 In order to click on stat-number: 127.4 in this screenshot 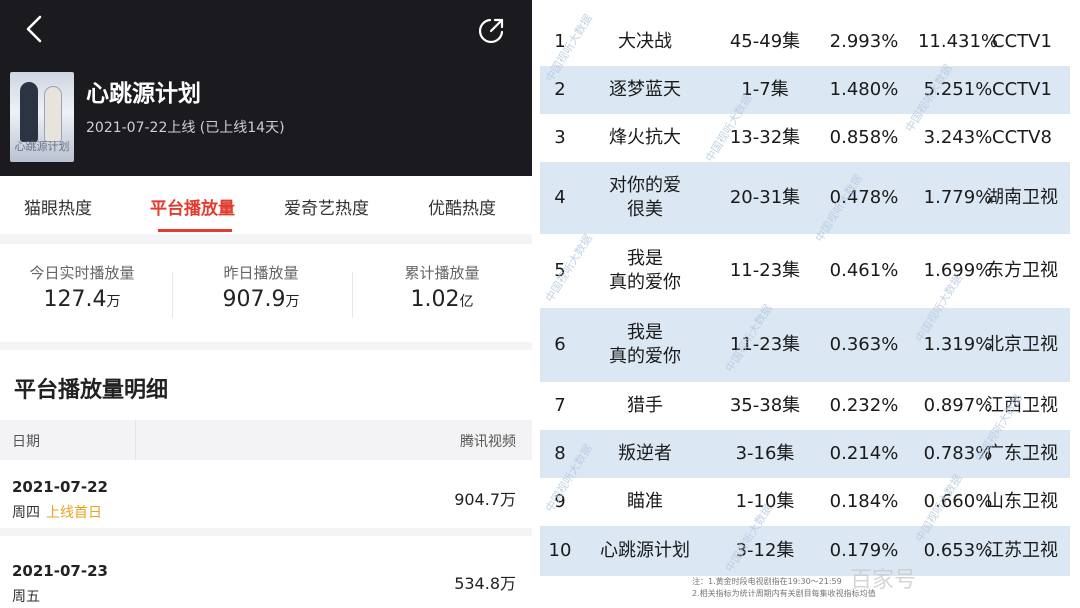, I will do `click(75, 299)`.